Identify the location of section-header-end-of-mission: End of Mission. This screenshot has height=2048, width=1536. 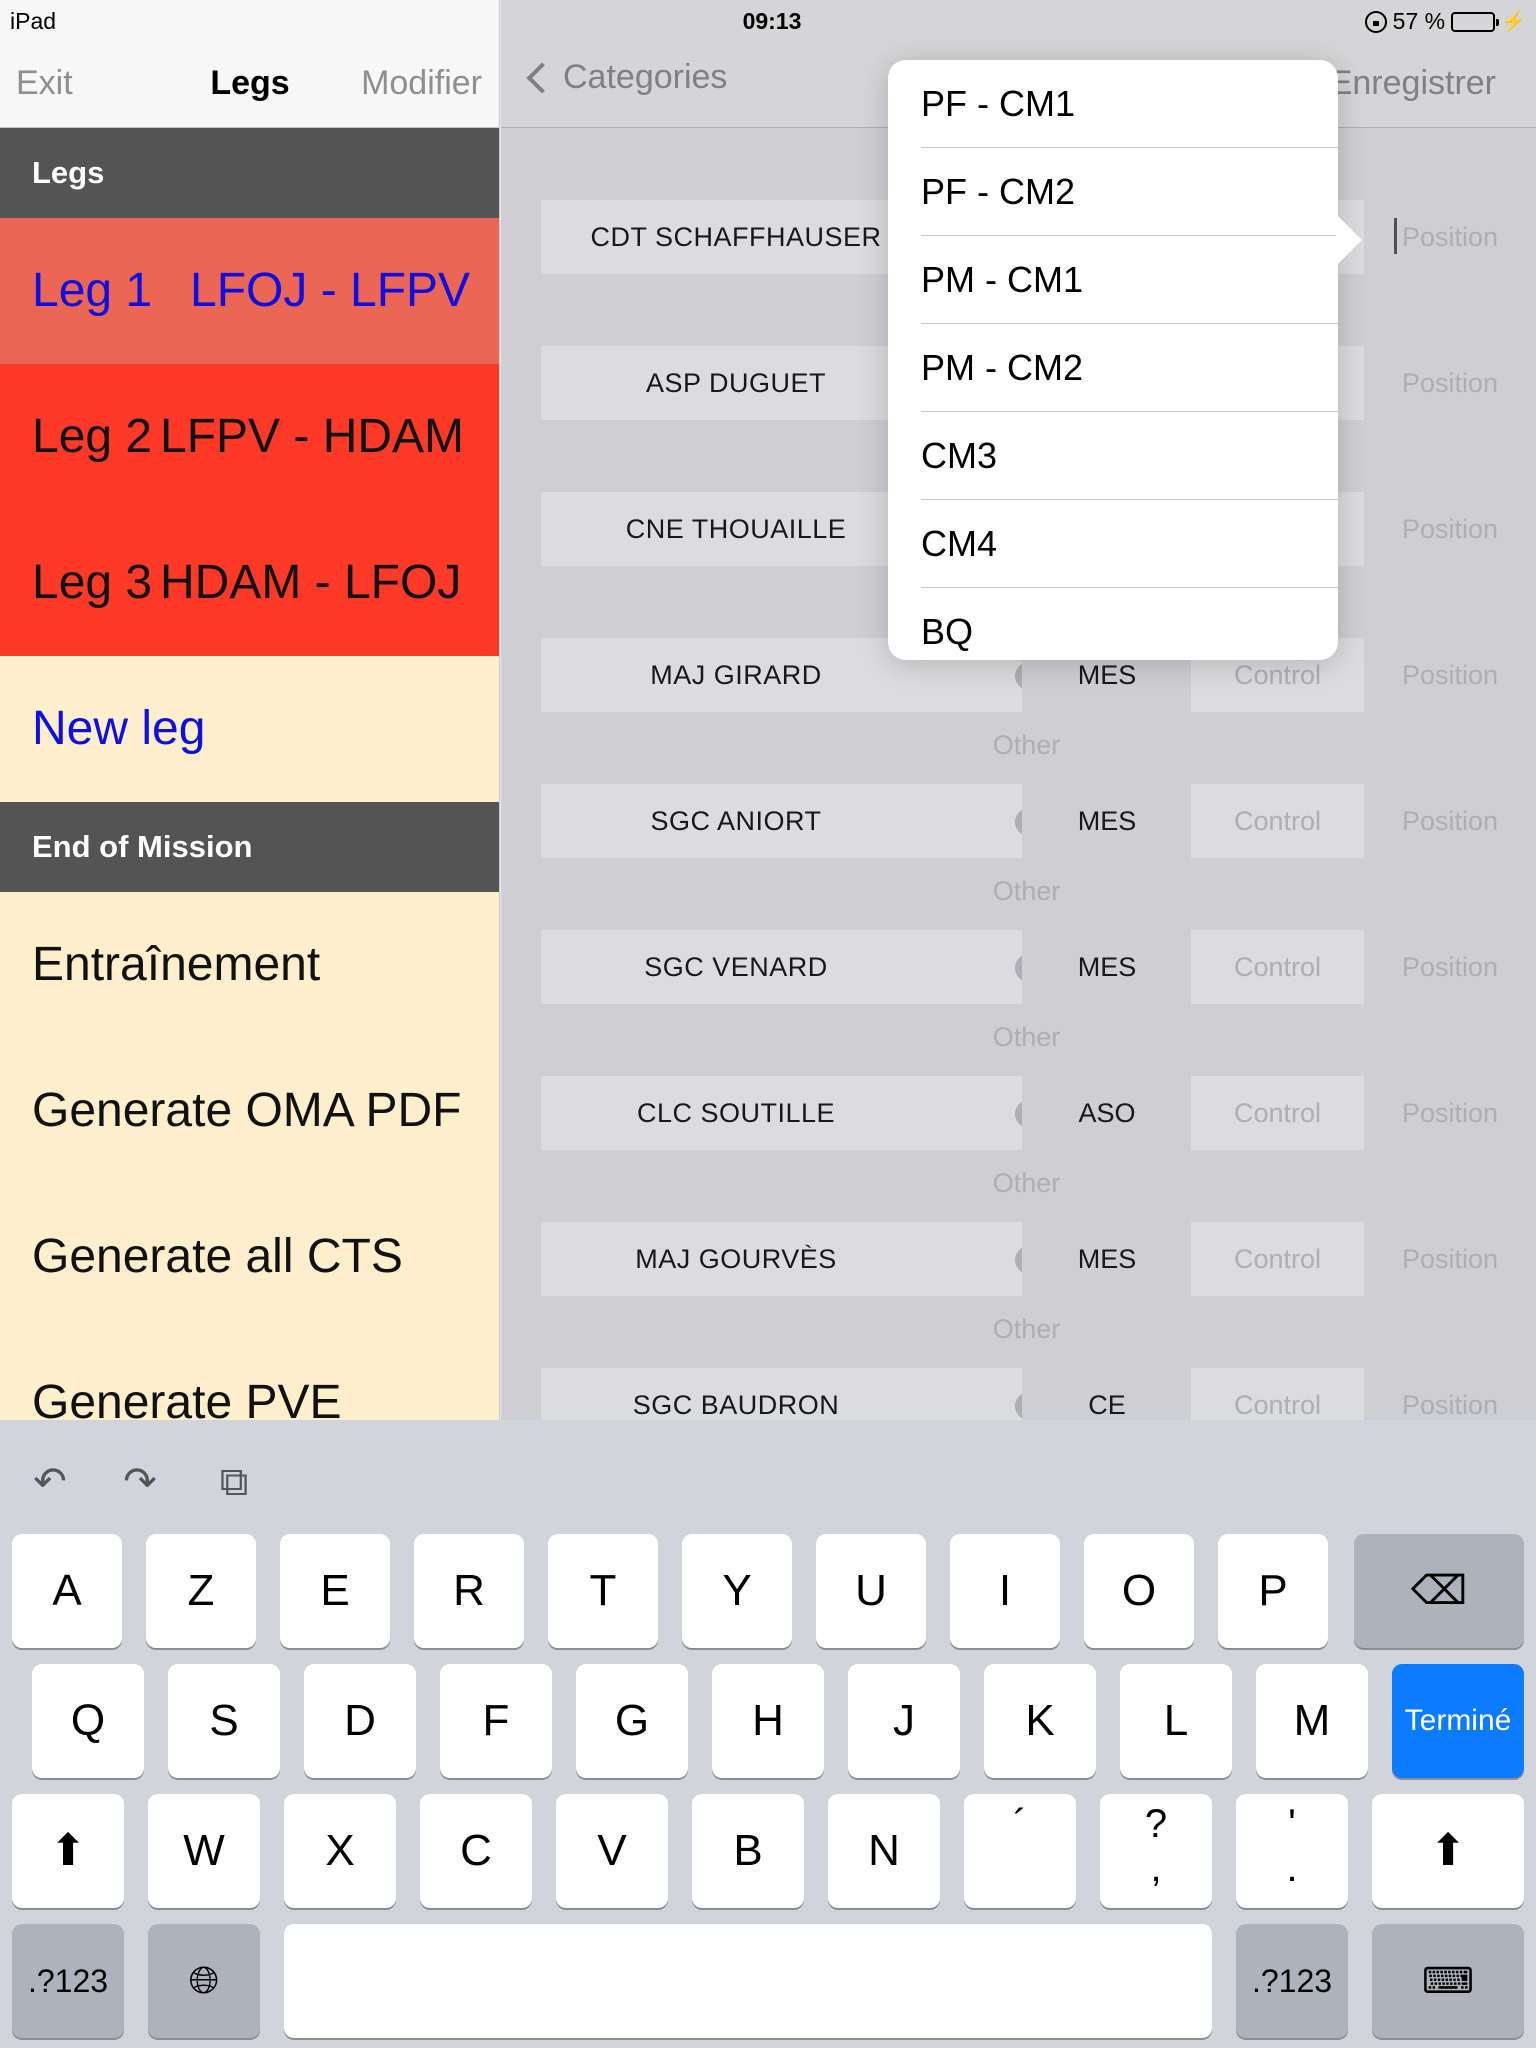
(249, 847).